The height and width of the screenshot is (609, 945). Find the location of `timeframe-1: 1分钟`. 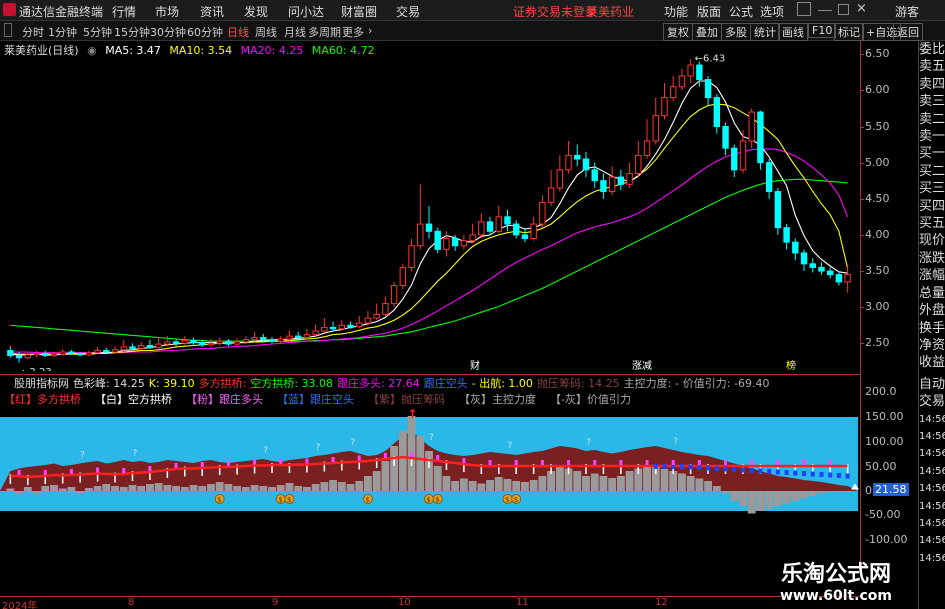

timeframe-1: 1分钟 is located at coordinates (62, 32).